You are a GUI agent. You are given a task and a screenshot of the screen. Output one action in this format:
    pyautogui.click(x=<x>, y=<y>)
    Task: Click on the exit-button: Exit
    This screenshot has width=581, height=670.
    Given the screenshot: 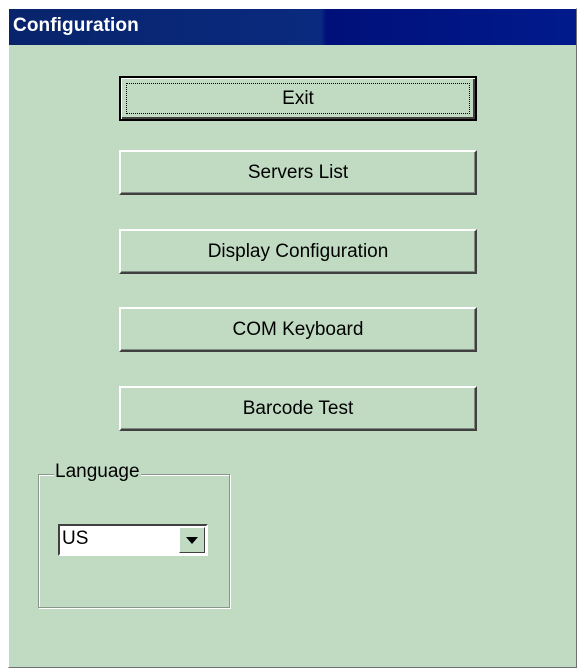 What is the action you would take?
    pyautogui.click(x=298, y=98)
    